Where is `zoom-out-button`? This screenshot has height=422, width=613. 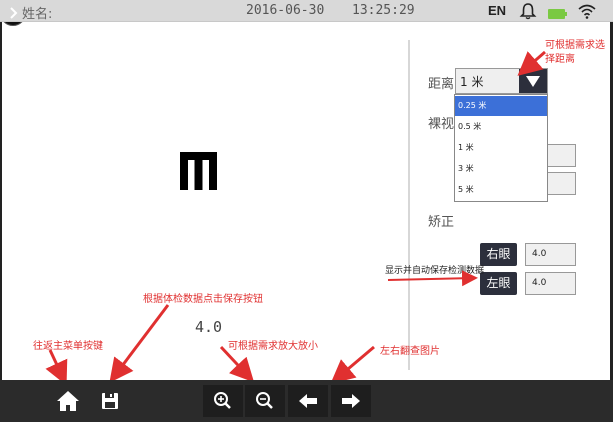
zoom-out-button is located at coordinates (265, 401).